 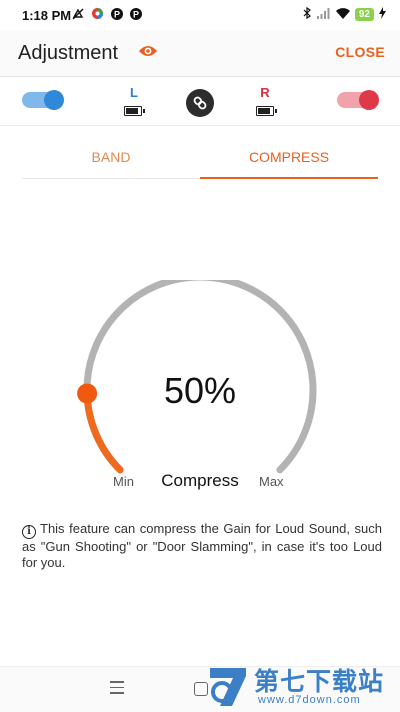 What do you see at coordinates (43, 100) in the screenshot?
I see `left-ear-toggle` at bounding box center [43, 100].